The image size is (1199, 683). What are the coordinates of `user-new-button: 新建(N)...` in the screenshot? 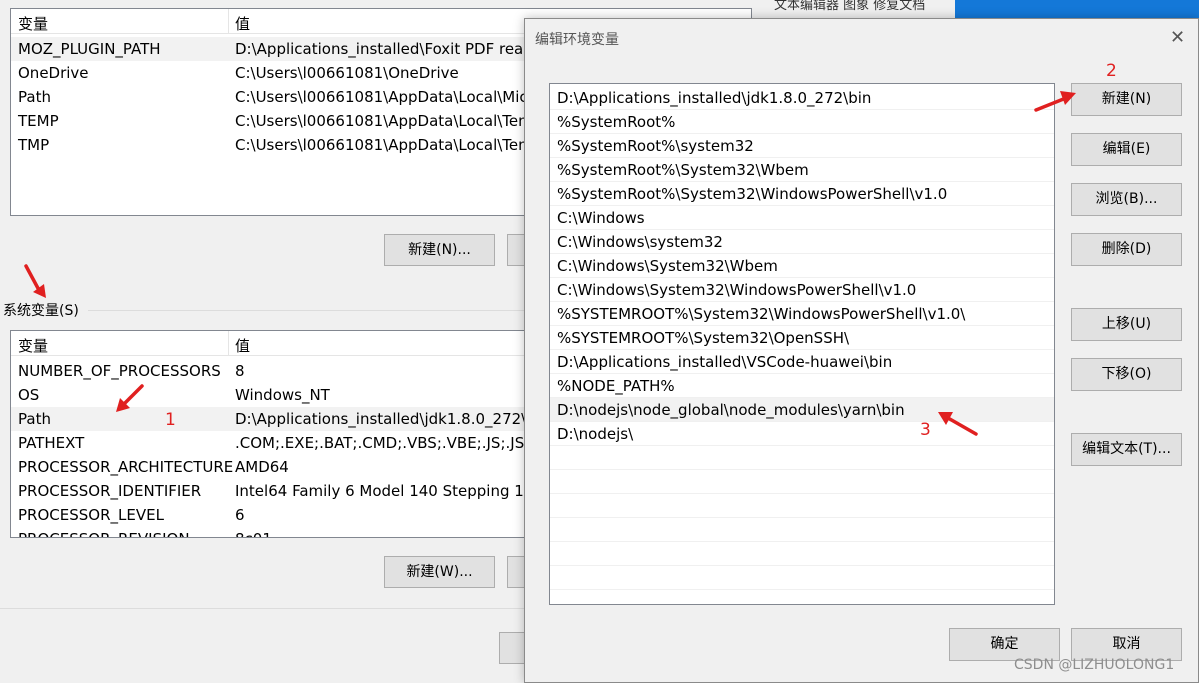 It's located at (439, 250).